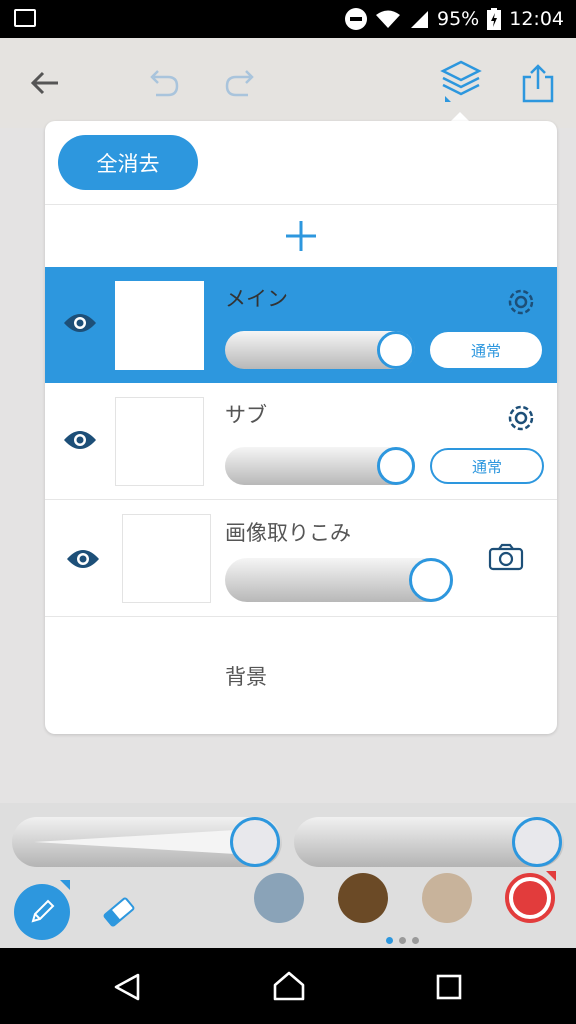 The image size is (576, 1024). Describe the element at coordinates (288, 83) in the screenshot. I see `app-bar` at that location.